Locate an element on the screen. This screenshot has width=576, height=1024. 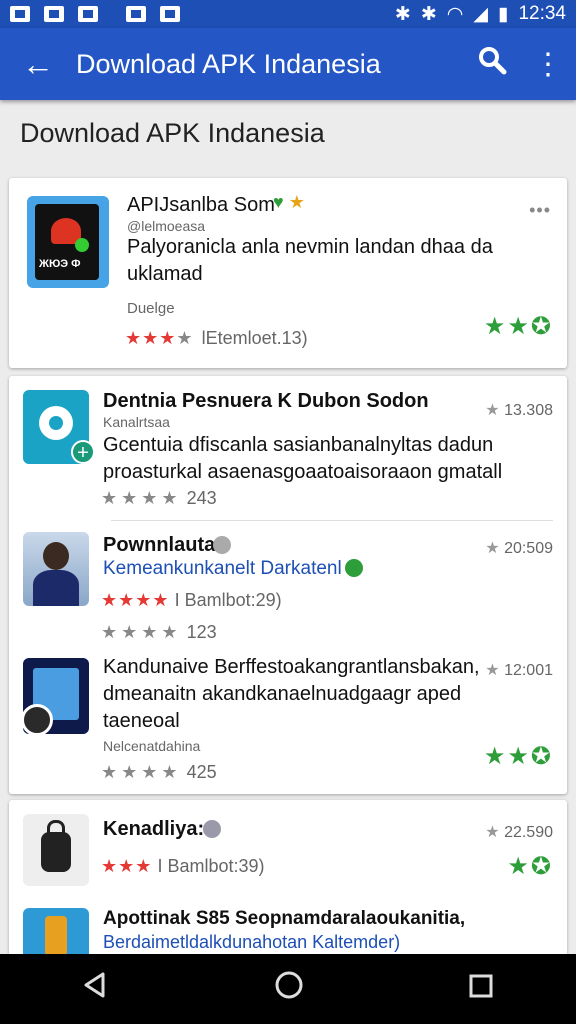
app-subtitle: Berdaimetldalkdunahotan Kaltemder) is located at coordinates (251, 942).